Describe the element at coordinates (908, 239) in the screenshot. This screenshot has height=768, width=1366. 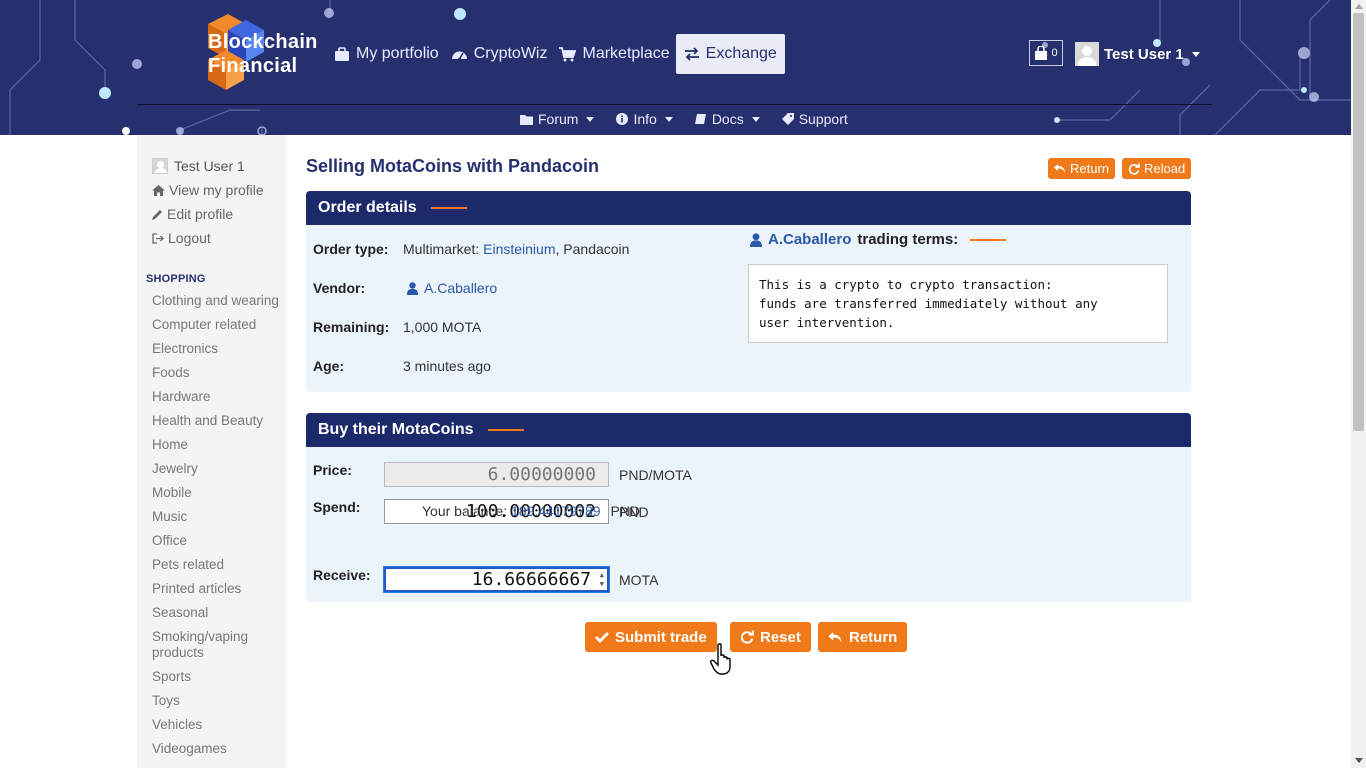
I see `terms-suffix: trading terms:` at that location.